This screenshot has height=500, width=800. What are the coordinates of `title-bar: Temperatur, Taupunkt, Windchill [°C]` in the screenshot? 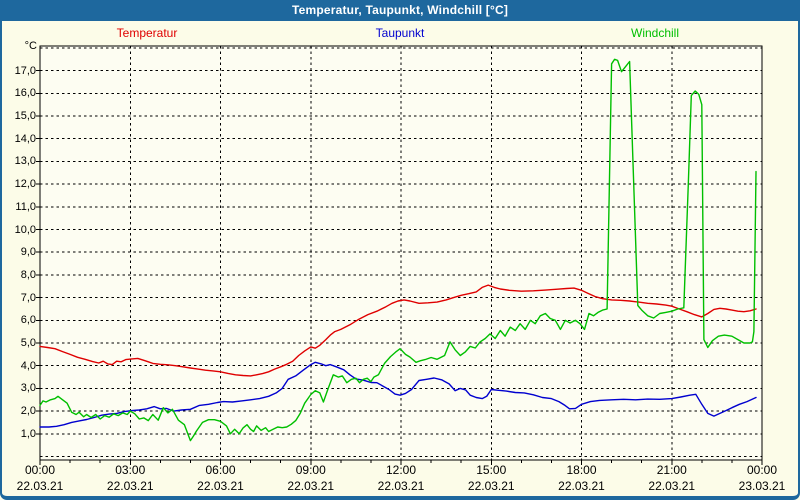 It's located at (400, 10).